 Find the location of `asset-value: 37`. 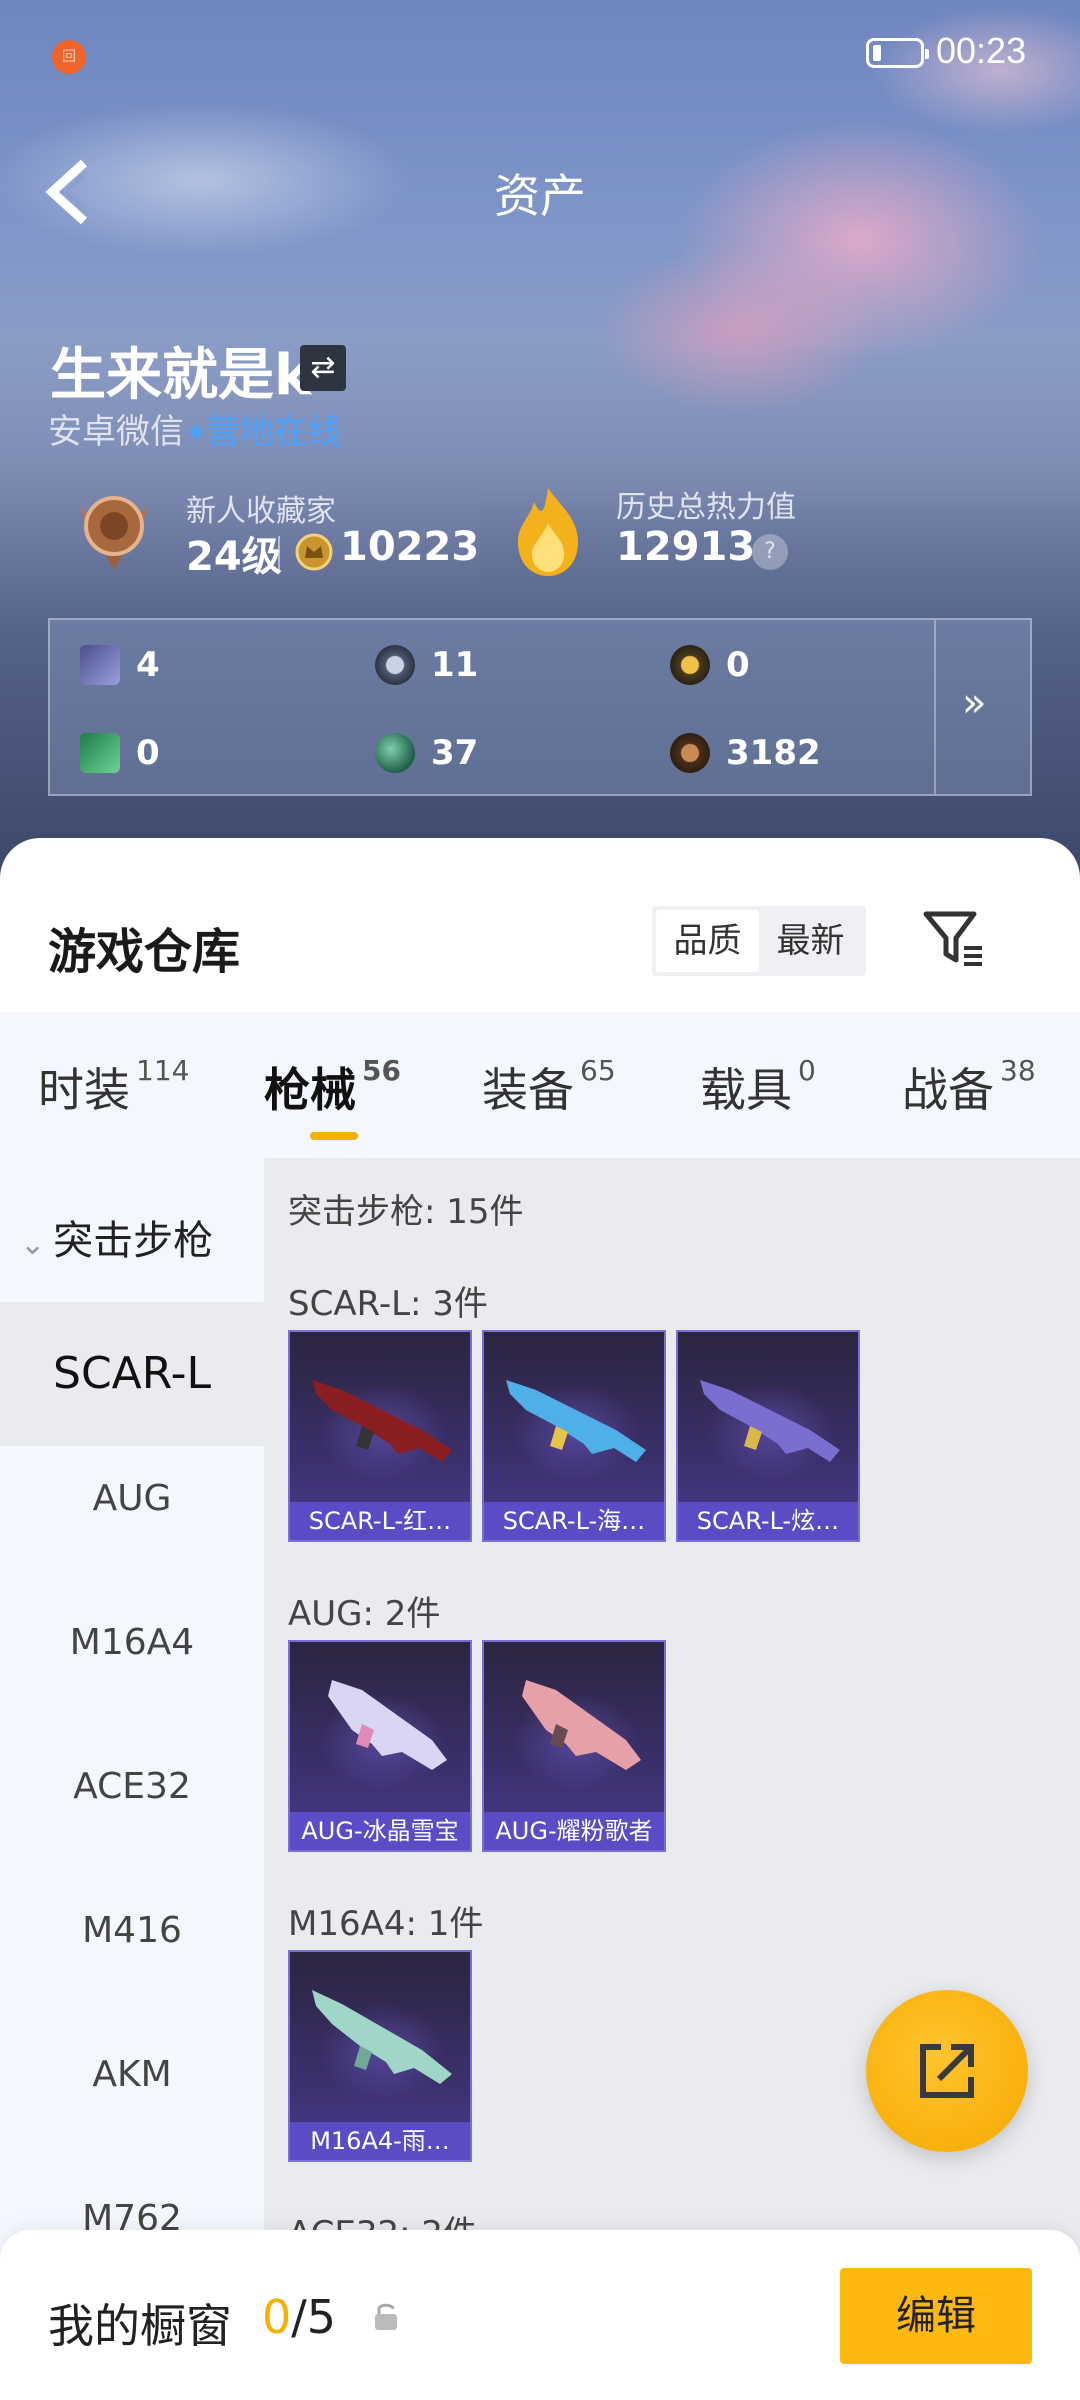

asset-value: 37 is located at coordinates (455, 753).